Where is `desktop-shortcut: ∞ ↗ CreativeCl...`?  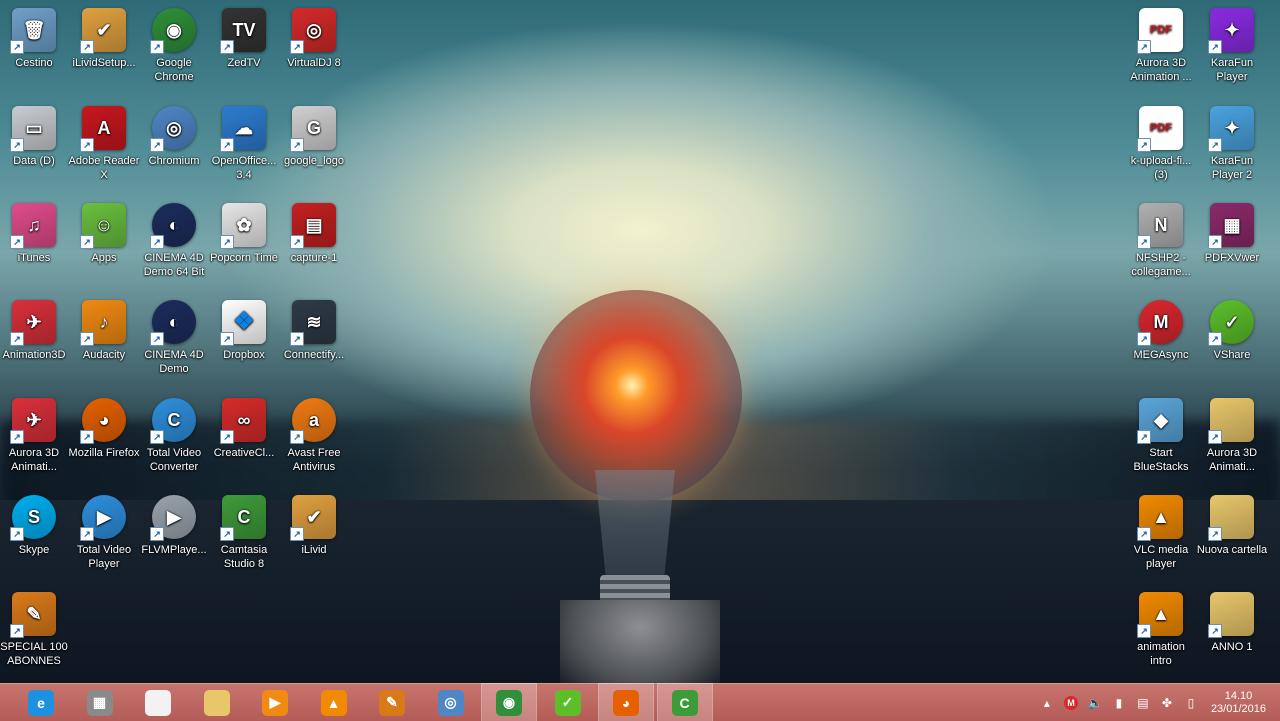 desktop-shortcut: ∞ ↗ CreativeCl... is located at coordinates (244, 426).